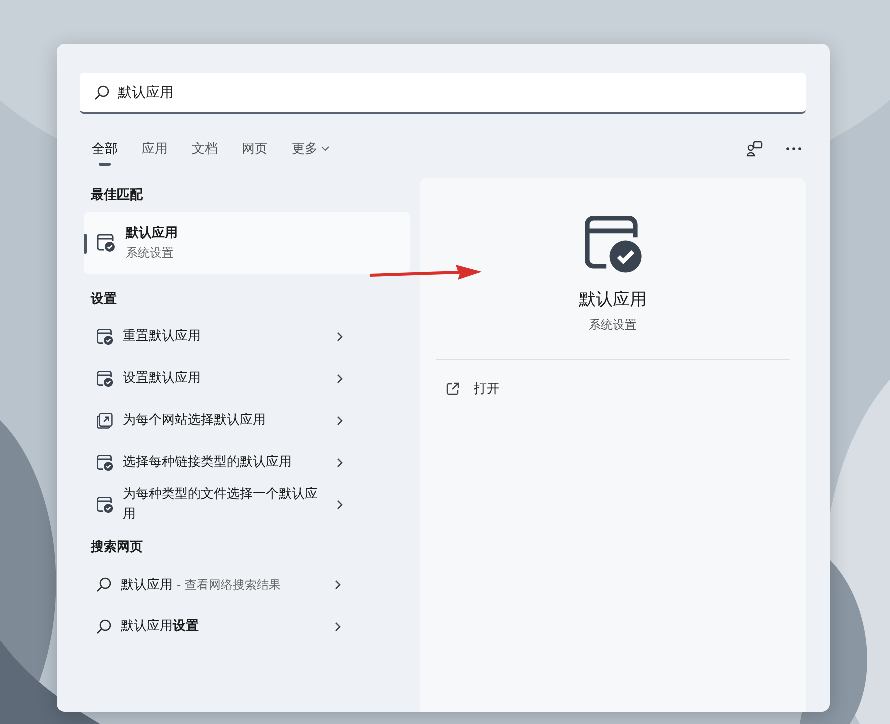 The width and height of the screenshot is (890, 724). I want to click on settings-result: 选择每种链接类型的默认应用, so click(247, 463).